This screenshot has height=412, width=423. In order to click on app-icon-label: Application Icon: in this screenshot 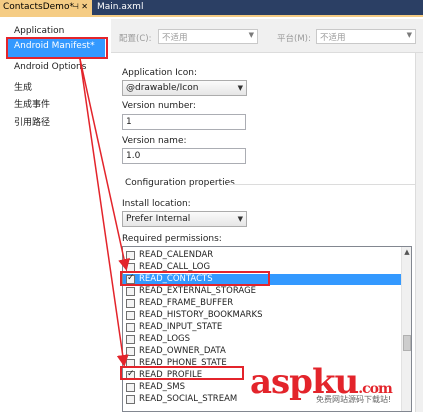, I will do `click(159, 73)`.